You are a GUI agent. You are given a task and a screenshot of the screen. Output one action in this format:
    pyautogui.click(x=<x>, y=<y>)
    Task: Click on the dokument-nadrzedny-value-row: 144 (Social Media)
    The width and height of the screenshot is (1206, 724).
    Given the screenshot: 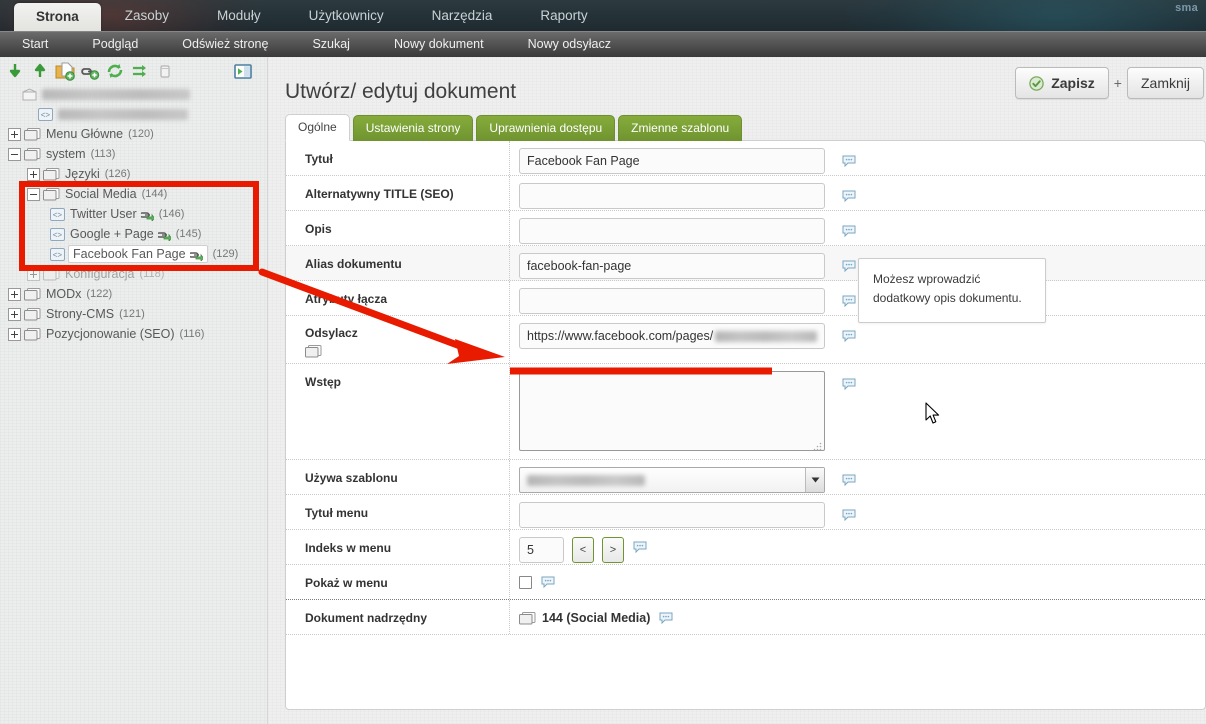 What is the action you would take?
    pyautogui.click(x=596, y=616)
    